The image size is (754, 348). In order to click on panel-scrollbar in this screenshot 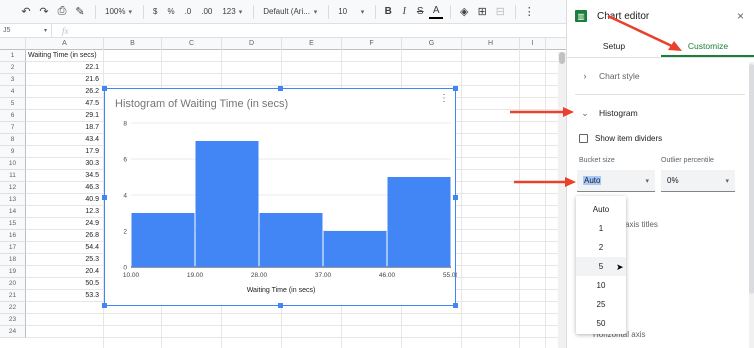, I will do `click(751, 205)`.